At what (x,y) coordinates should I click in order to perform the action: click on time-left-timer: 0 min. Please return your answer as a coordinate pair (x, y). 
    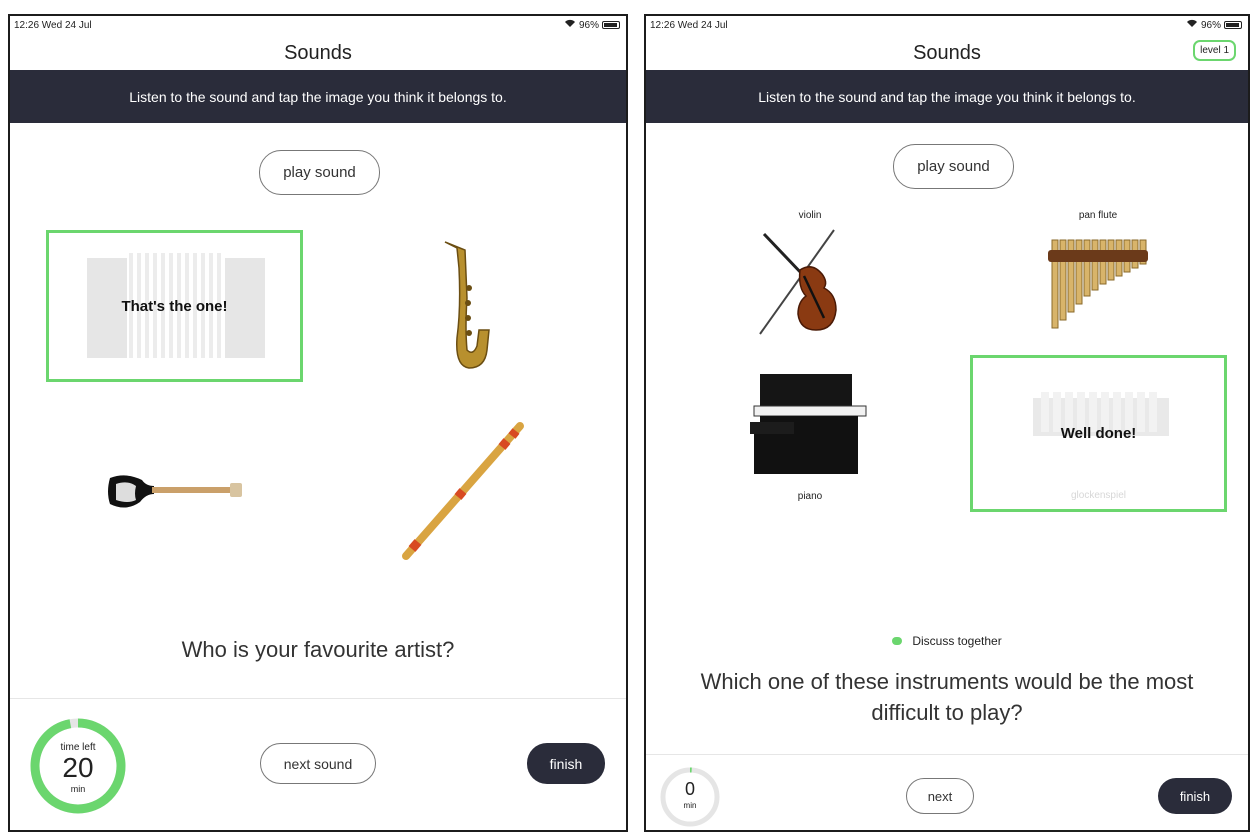
    Looking at the image, I should click on (690, 797).